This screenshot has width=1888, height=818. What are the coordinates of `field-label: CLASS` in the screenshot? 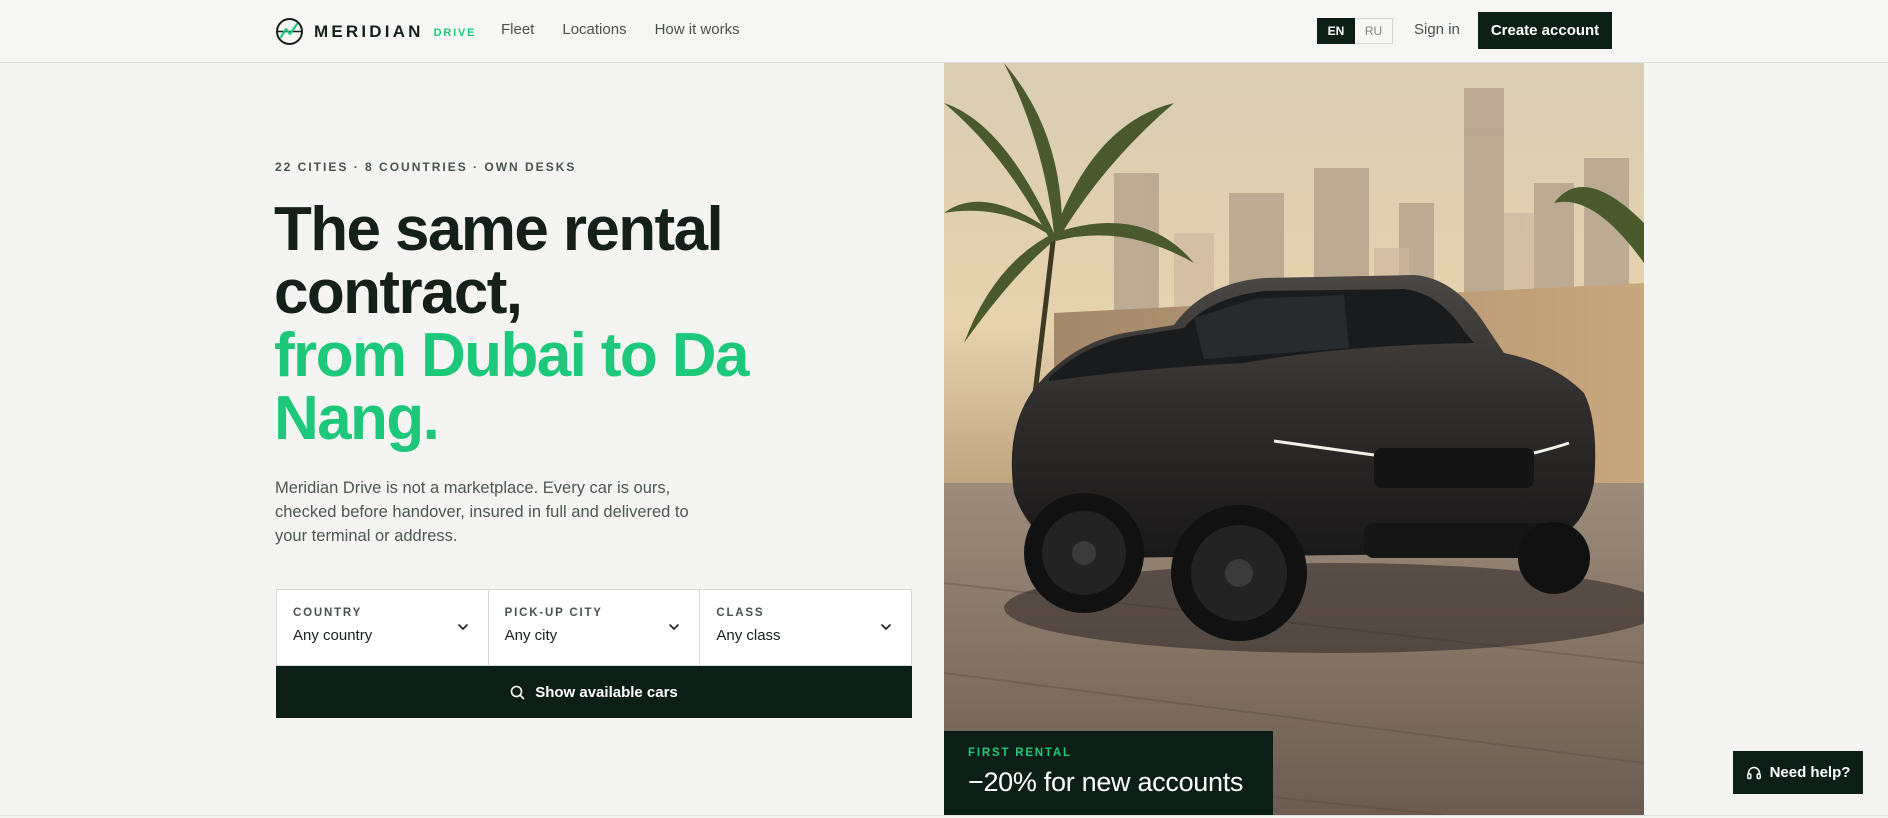 It's located at (740, 613).